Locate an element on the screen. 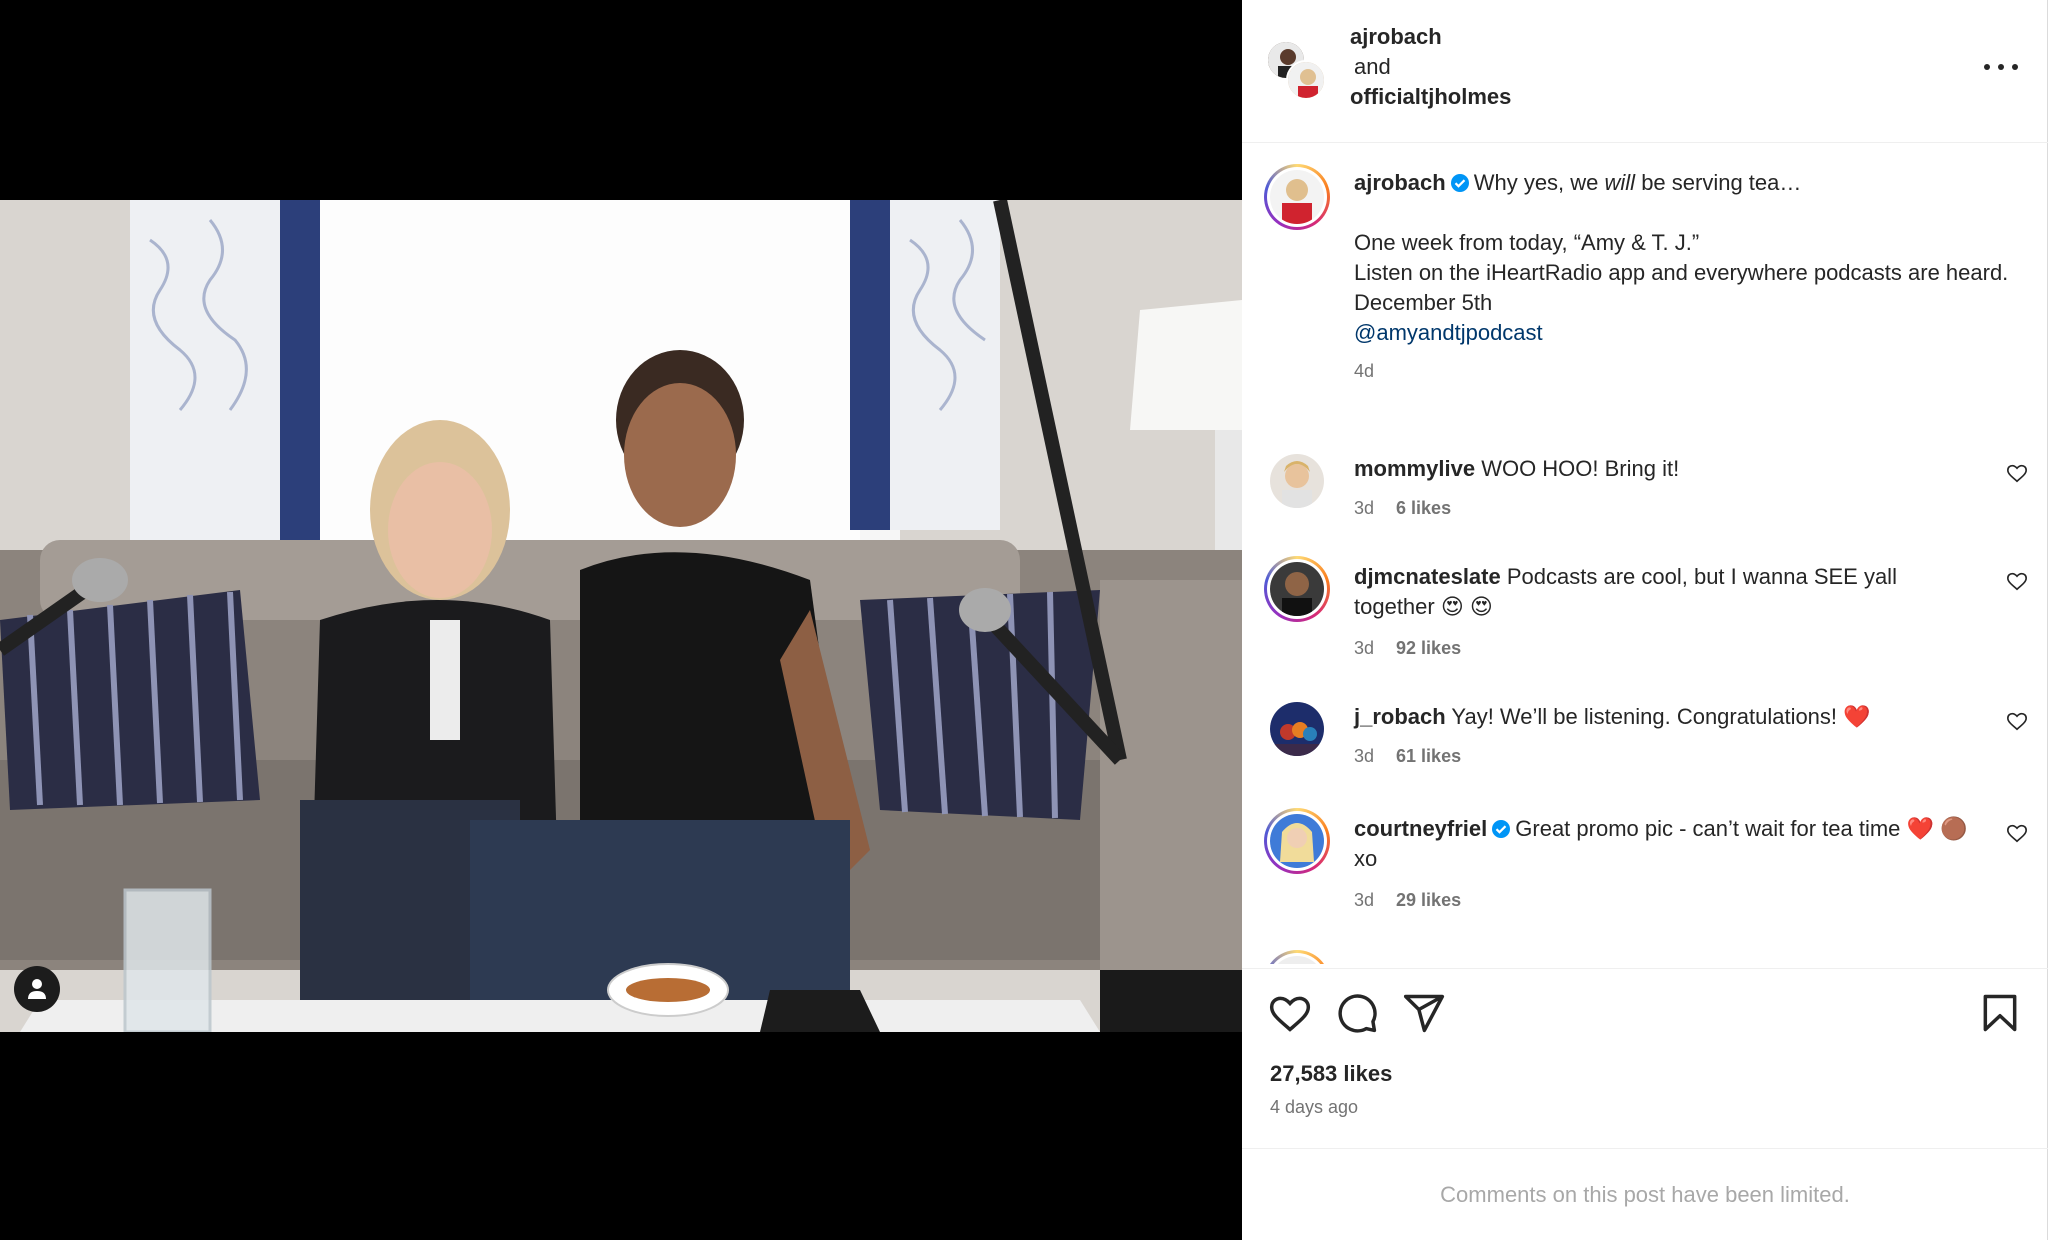  comments-limited-notice: Comments on this post have been limited. is located at coordinates (1645, 1194).